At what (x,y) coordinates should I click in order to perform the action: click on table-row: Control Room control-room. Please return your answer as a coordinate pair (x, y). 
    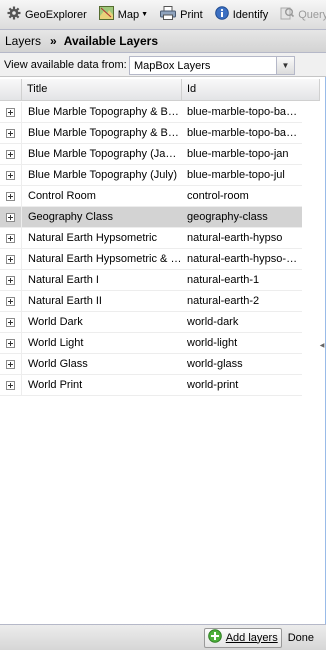
    Looking at the image, I should click on (151, 196).